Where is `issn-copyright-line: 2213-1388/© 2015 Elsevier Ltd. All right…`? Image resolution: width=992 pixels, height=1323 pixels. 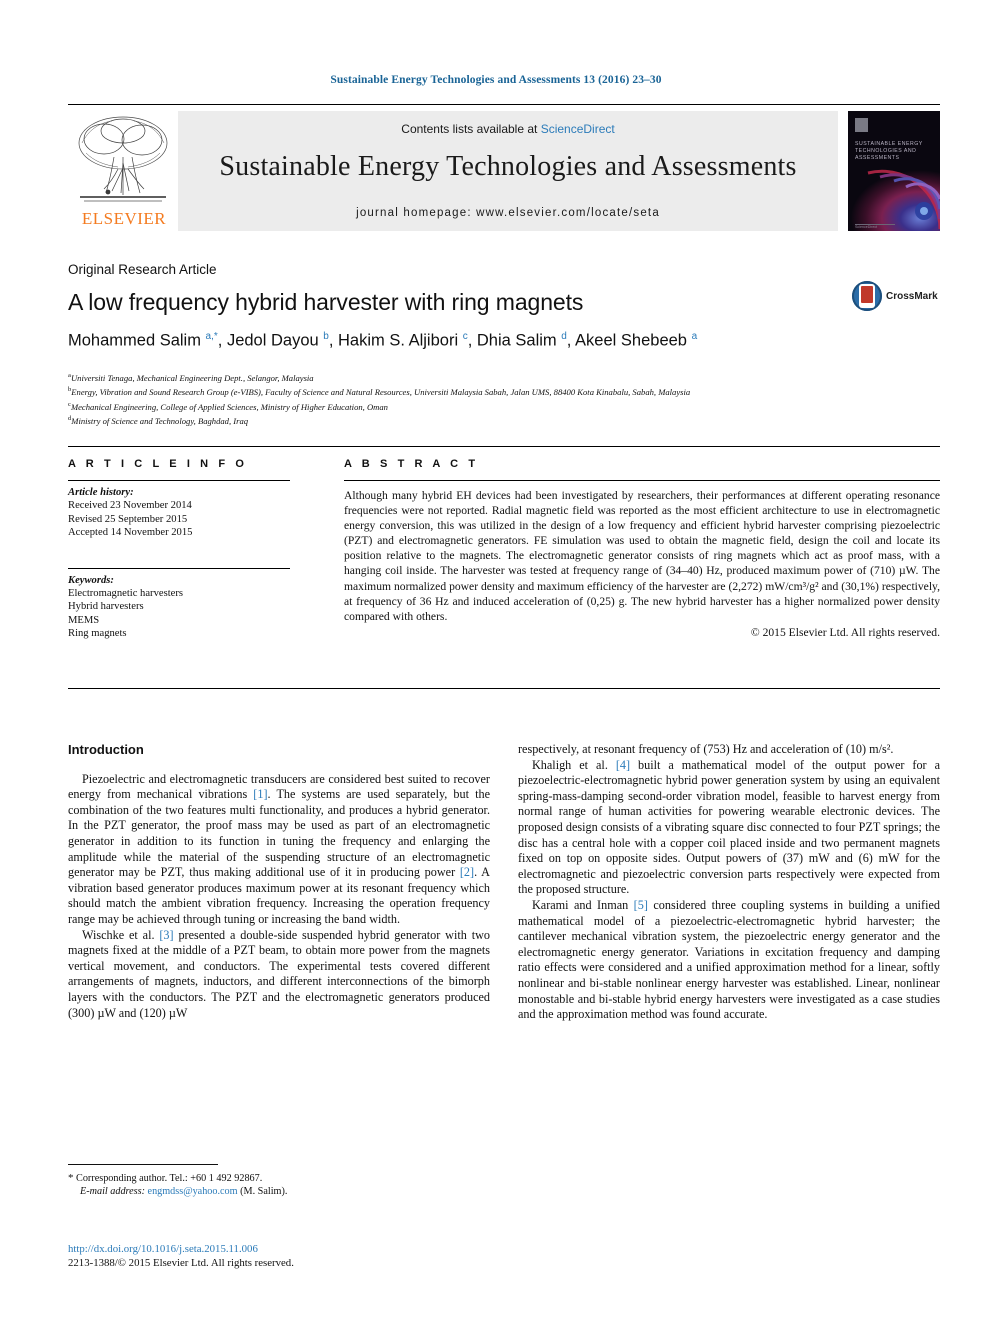
issn-copyright-line: 2213-1388/© 2015 Elsevier Ltd. All right… is located at coordinates (181, 1263).